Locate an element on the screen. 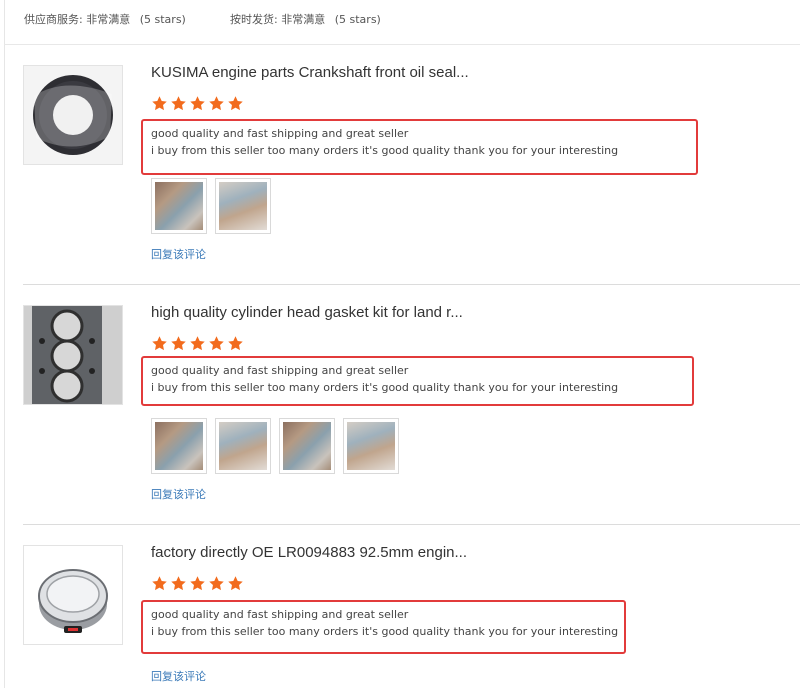 The width and height of the screenshot is (800, 688). ship-on-time-rating: 按时发货: 非常满意 (5 stars) is located at coordinates (305, 19).